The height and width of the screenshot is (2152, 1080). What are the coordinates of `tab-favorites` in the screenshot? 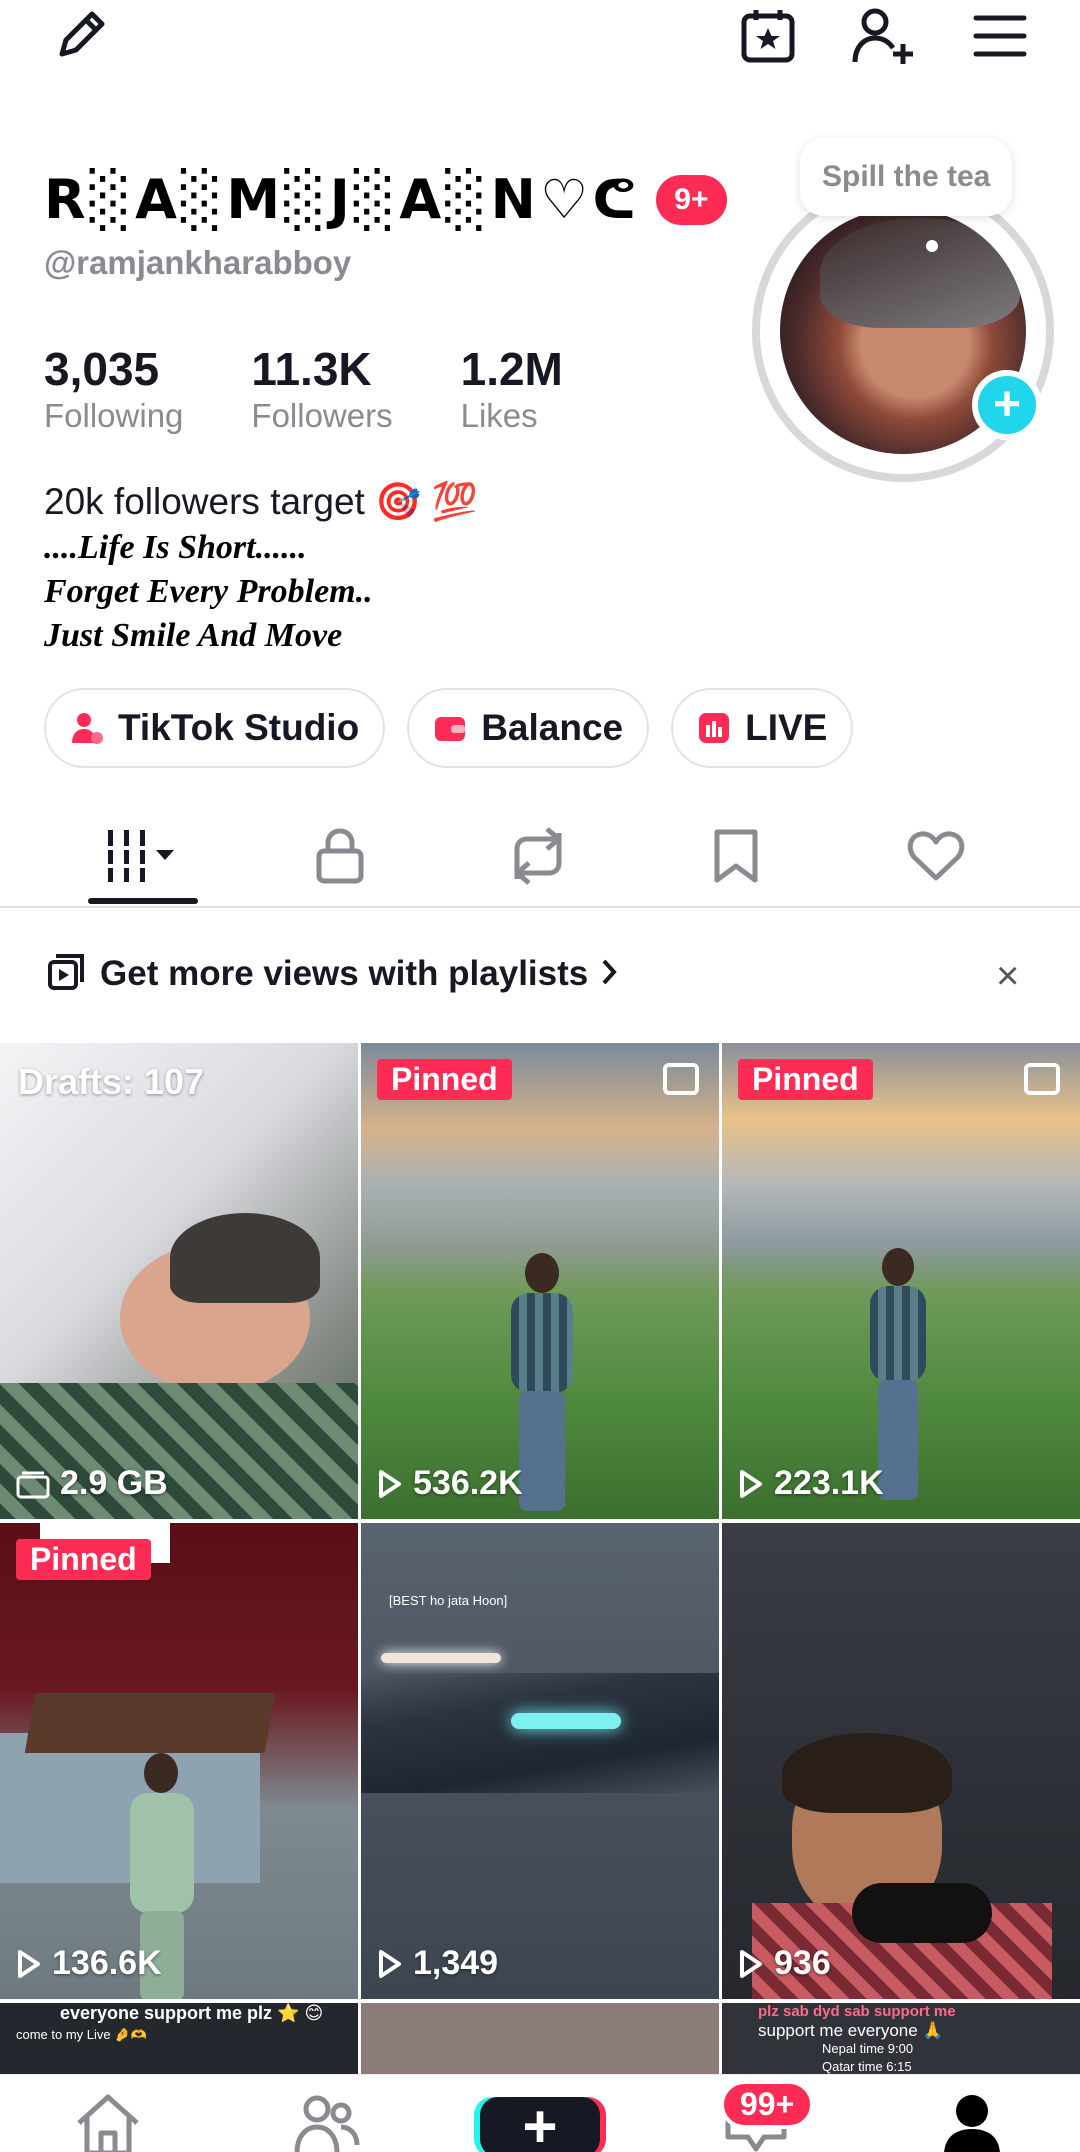 It's located at (736, 858).